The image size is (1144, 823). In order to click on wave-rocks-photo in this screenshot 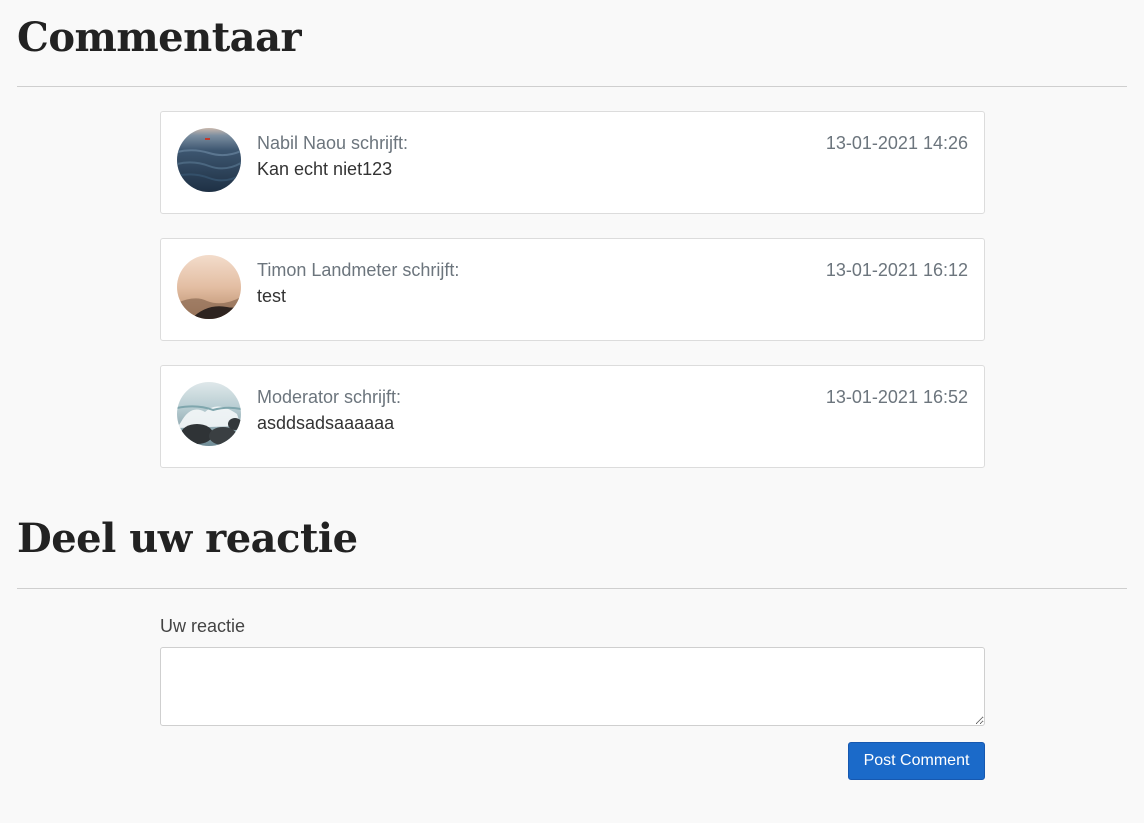, I will do `click(209, 414)`.